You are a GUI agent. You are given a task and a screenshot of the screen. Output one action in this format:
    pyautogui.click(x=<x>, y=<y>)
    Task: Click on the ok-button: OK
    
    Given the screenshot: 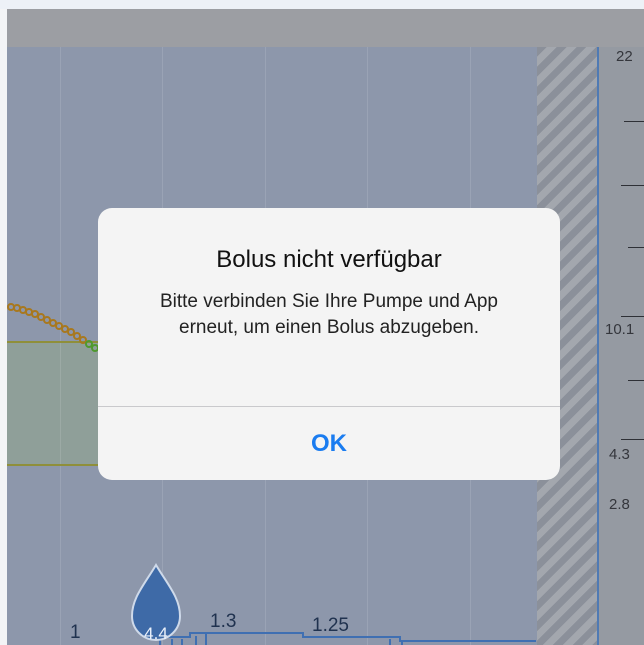 What is the action you would take?
    pyautogui.click(x=329, y=443)
    